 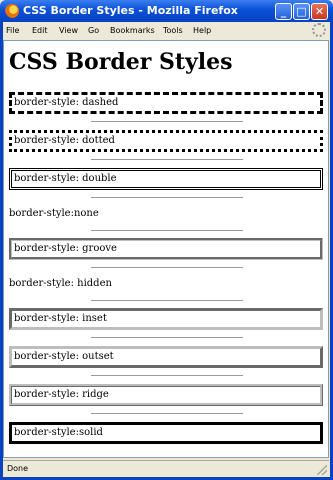 What do you see at coordinates (93, 30) in the screenshot?
I see `menu-go: Go` at bounding box center [93, 30].